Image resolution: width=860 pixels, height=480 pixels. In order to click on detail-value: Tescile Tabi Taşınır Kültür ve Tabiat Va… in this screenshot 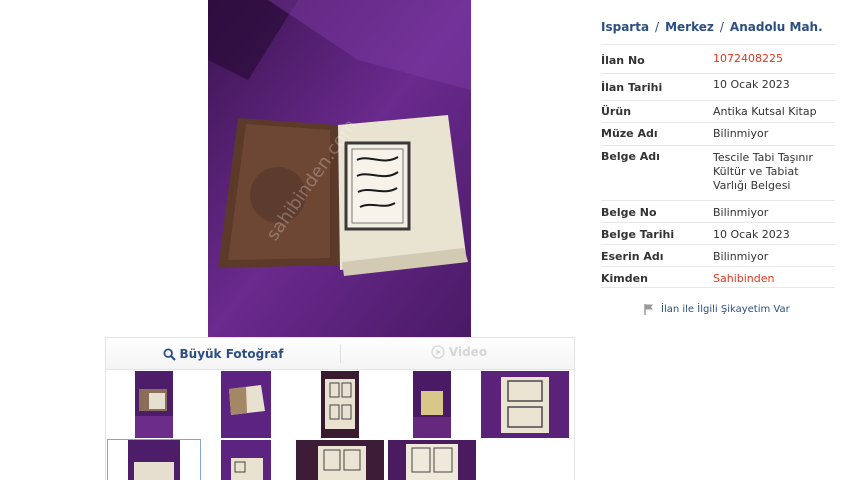, I will do `click(763, 171)`.